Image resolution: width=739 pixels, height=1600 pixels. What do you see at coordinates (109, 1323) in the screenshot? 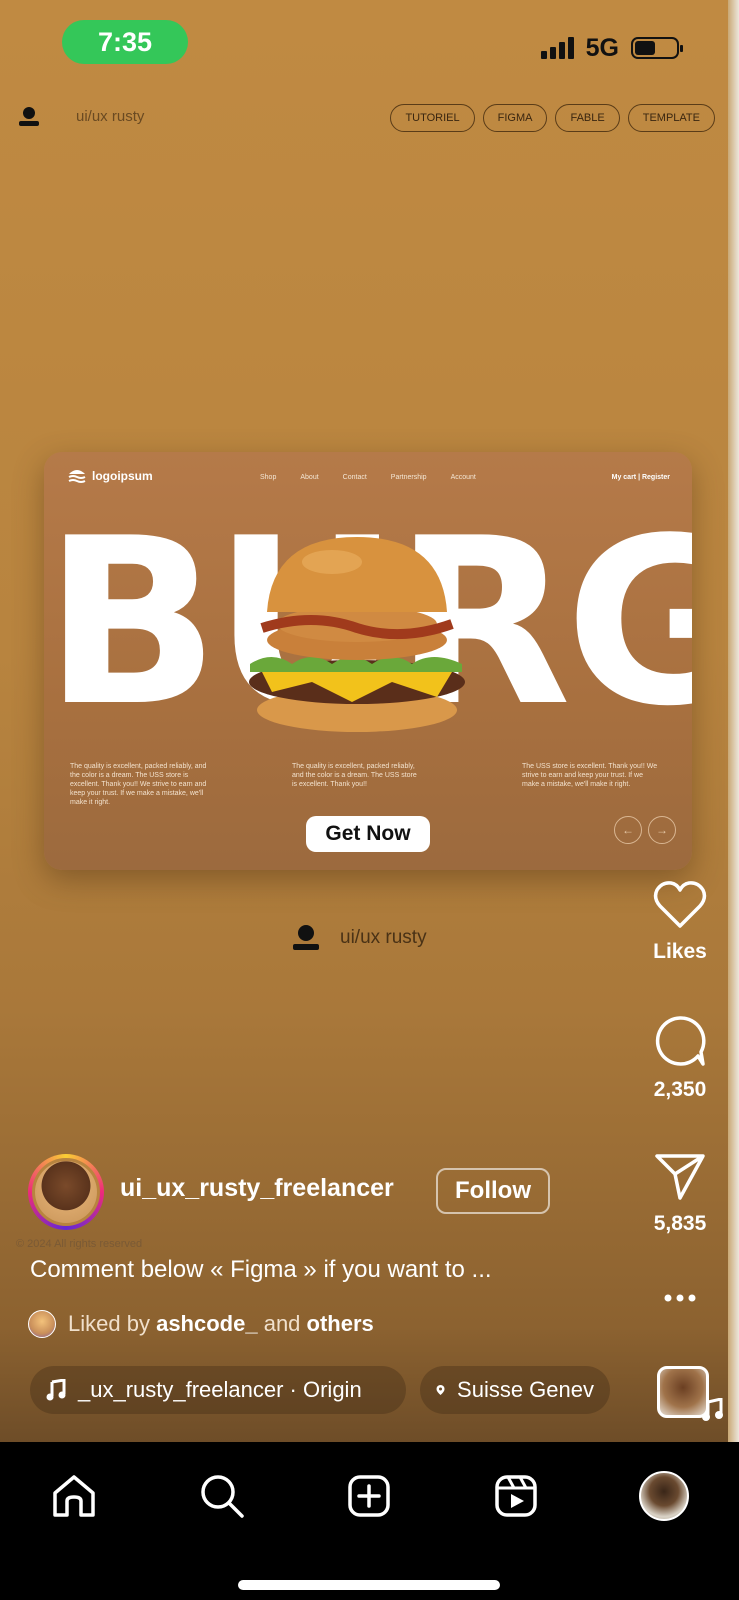
I see `liked-prefix: Liked by` at bounding box center [109, 1323].